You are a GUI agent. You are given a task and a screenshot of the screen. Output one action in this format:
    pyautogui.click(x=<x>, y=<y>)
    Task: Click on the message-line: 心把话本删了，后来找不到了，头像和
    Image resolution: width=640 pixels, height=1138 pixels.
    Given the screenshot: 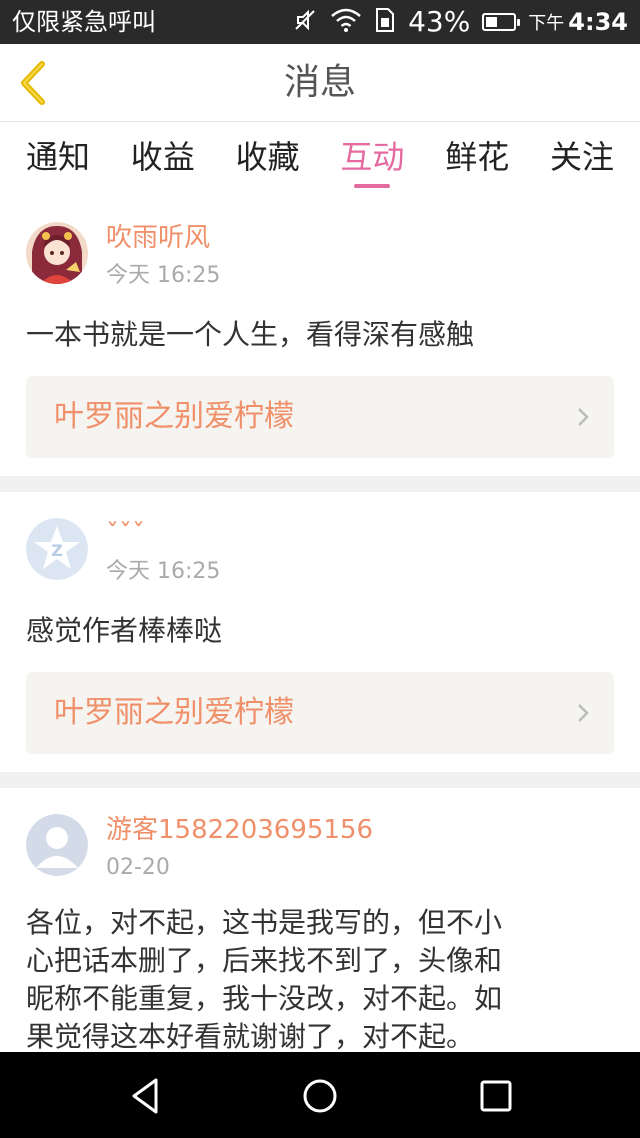 What is the action you would take?
    pyautogui.click(x=264, y=960)
    